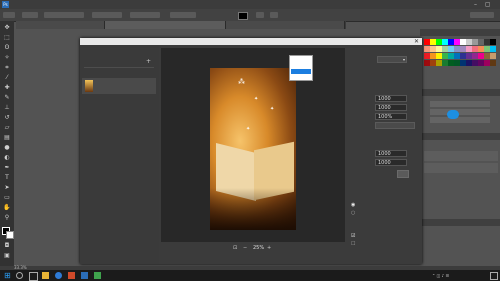 This screenshot has height=281, width=500. Describe the element at coordinates (119, 67) in the screenshot. I see `divider` at that location.